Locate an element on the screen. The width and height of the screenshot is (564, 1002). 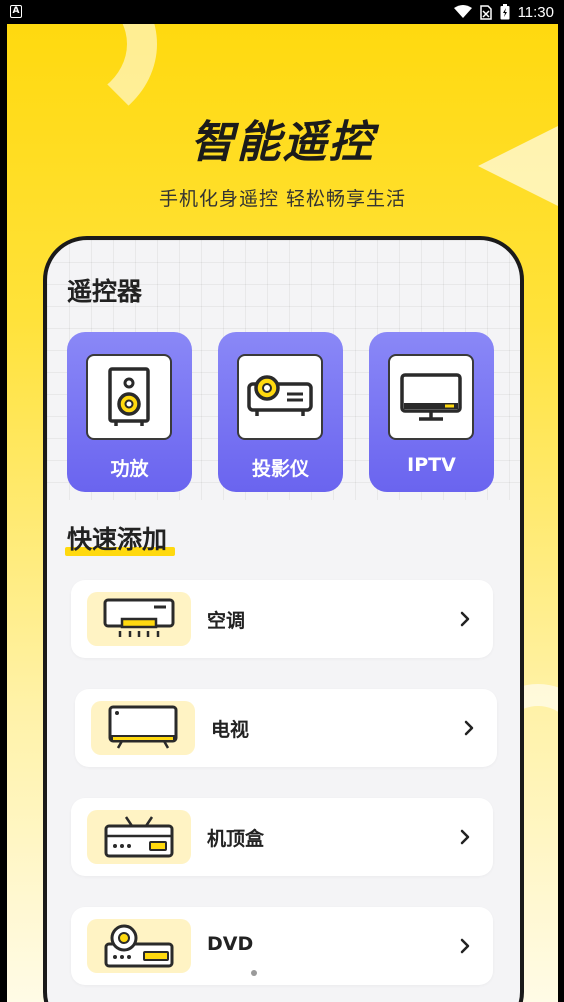
quick-add-item-set-top-box: 机顶盒 is located at coordinates (282, 837).